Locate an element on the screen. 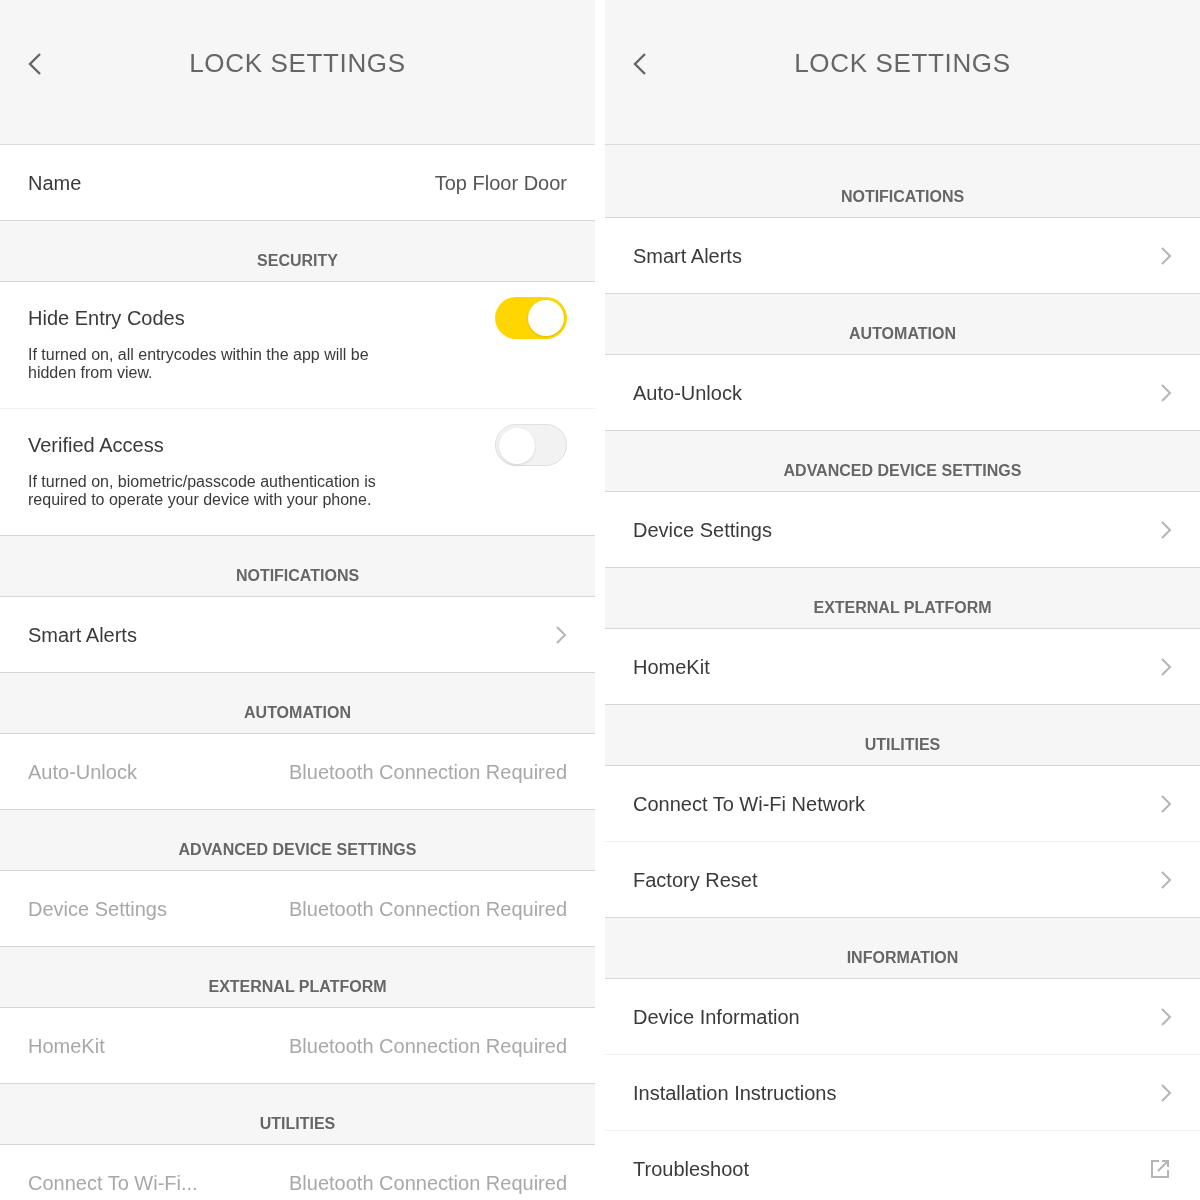  row-label: Verified Access is located at coordinates (96, 445).